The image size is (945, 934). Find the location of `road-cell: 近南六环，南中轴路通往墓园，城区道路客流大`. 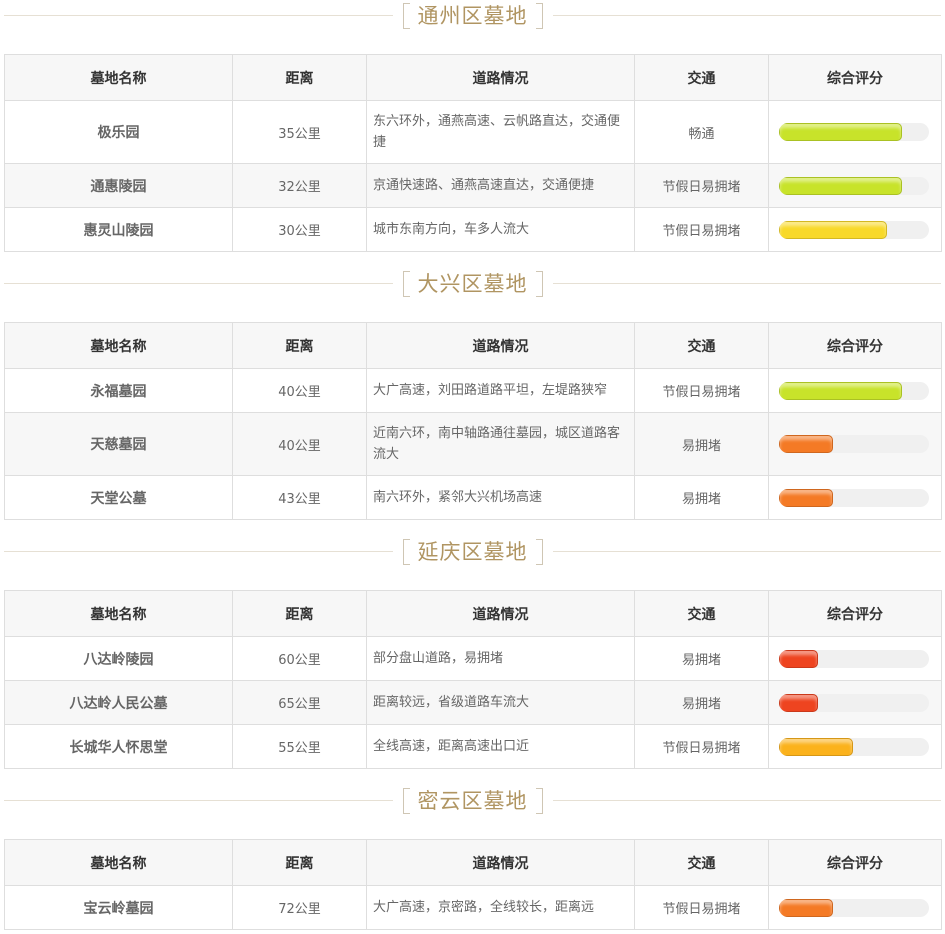

road-cell: 近南六环，南中轴路通往墓园，城区道路客流大 is located at coordinates (500, 444).